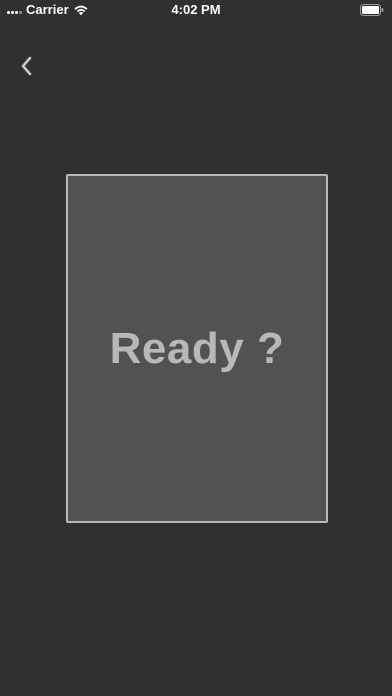 This screenshot has height=696, width=392. I want to click on back-button, so click(26, 66).